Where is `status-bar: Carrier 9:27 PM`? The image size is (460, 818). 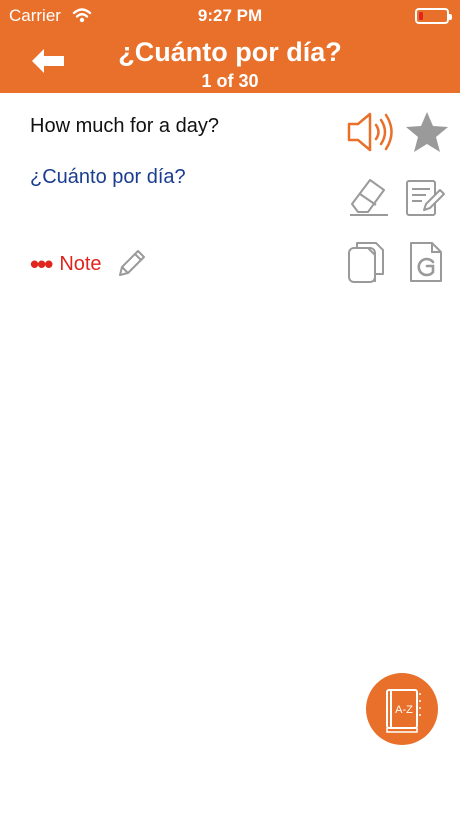 status-bar: Carrier 9:27 PM is located at coordinates (230, 16).